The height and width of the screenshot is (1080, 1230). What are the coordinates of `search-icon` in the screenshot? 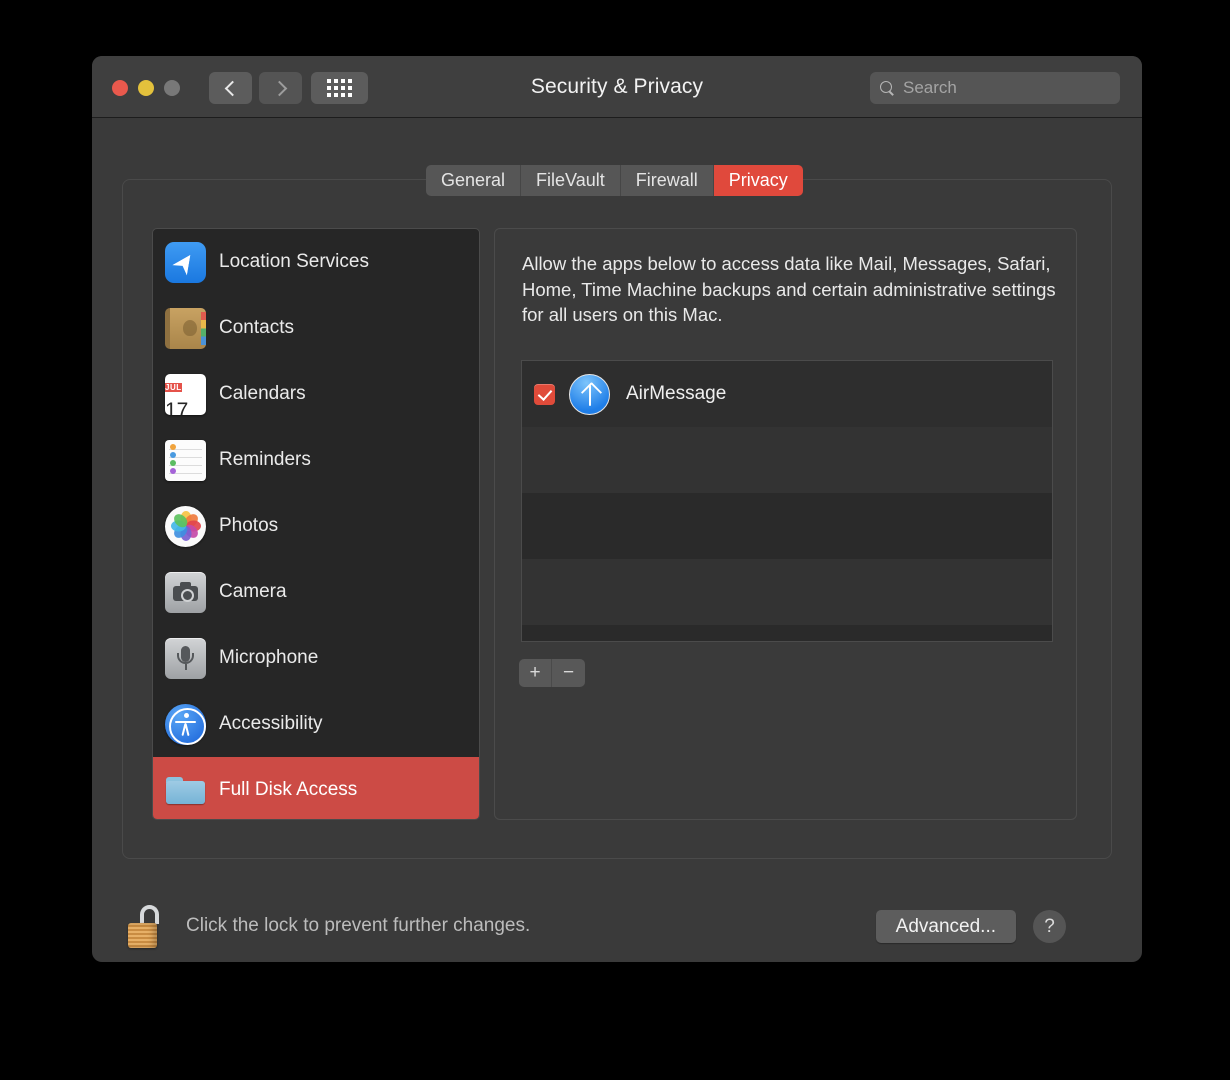 It's located at (887, 88).